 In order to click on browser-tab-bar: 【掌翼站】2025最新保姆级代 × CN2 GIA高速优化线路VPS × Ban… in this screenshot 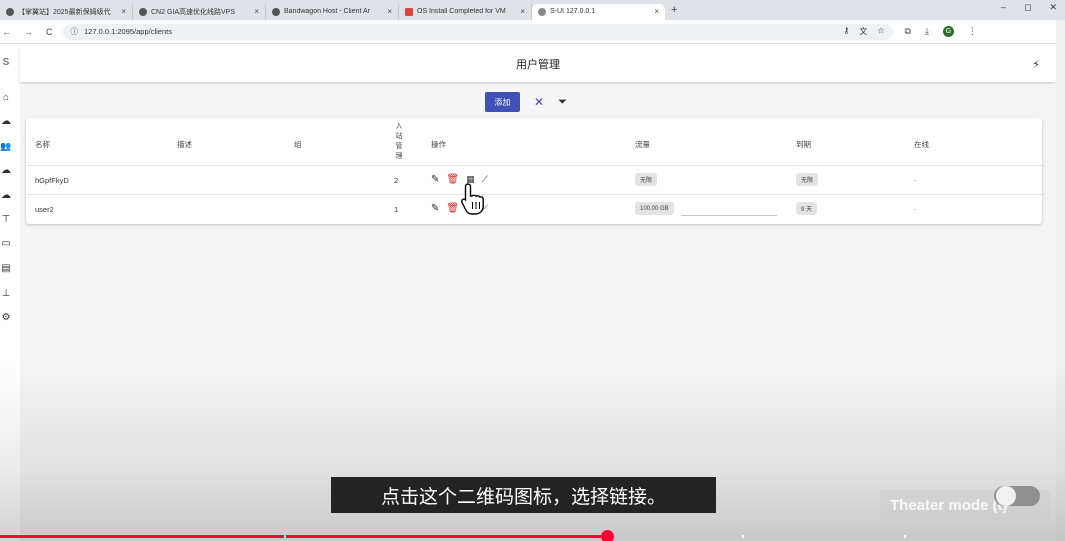, I will do `click(532, 10)`.